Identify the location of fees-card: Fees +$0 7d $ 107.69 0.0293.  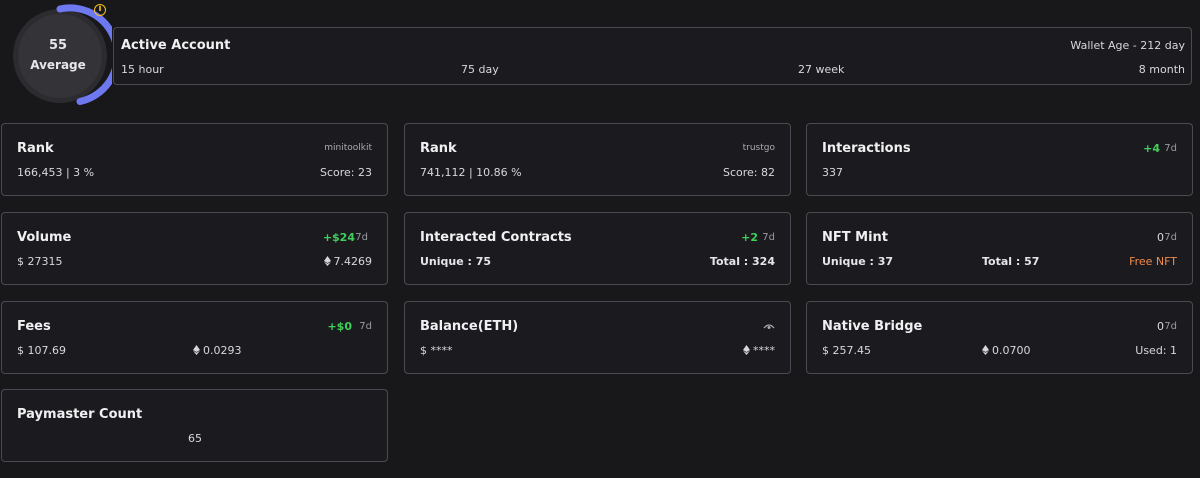
(194, 337).